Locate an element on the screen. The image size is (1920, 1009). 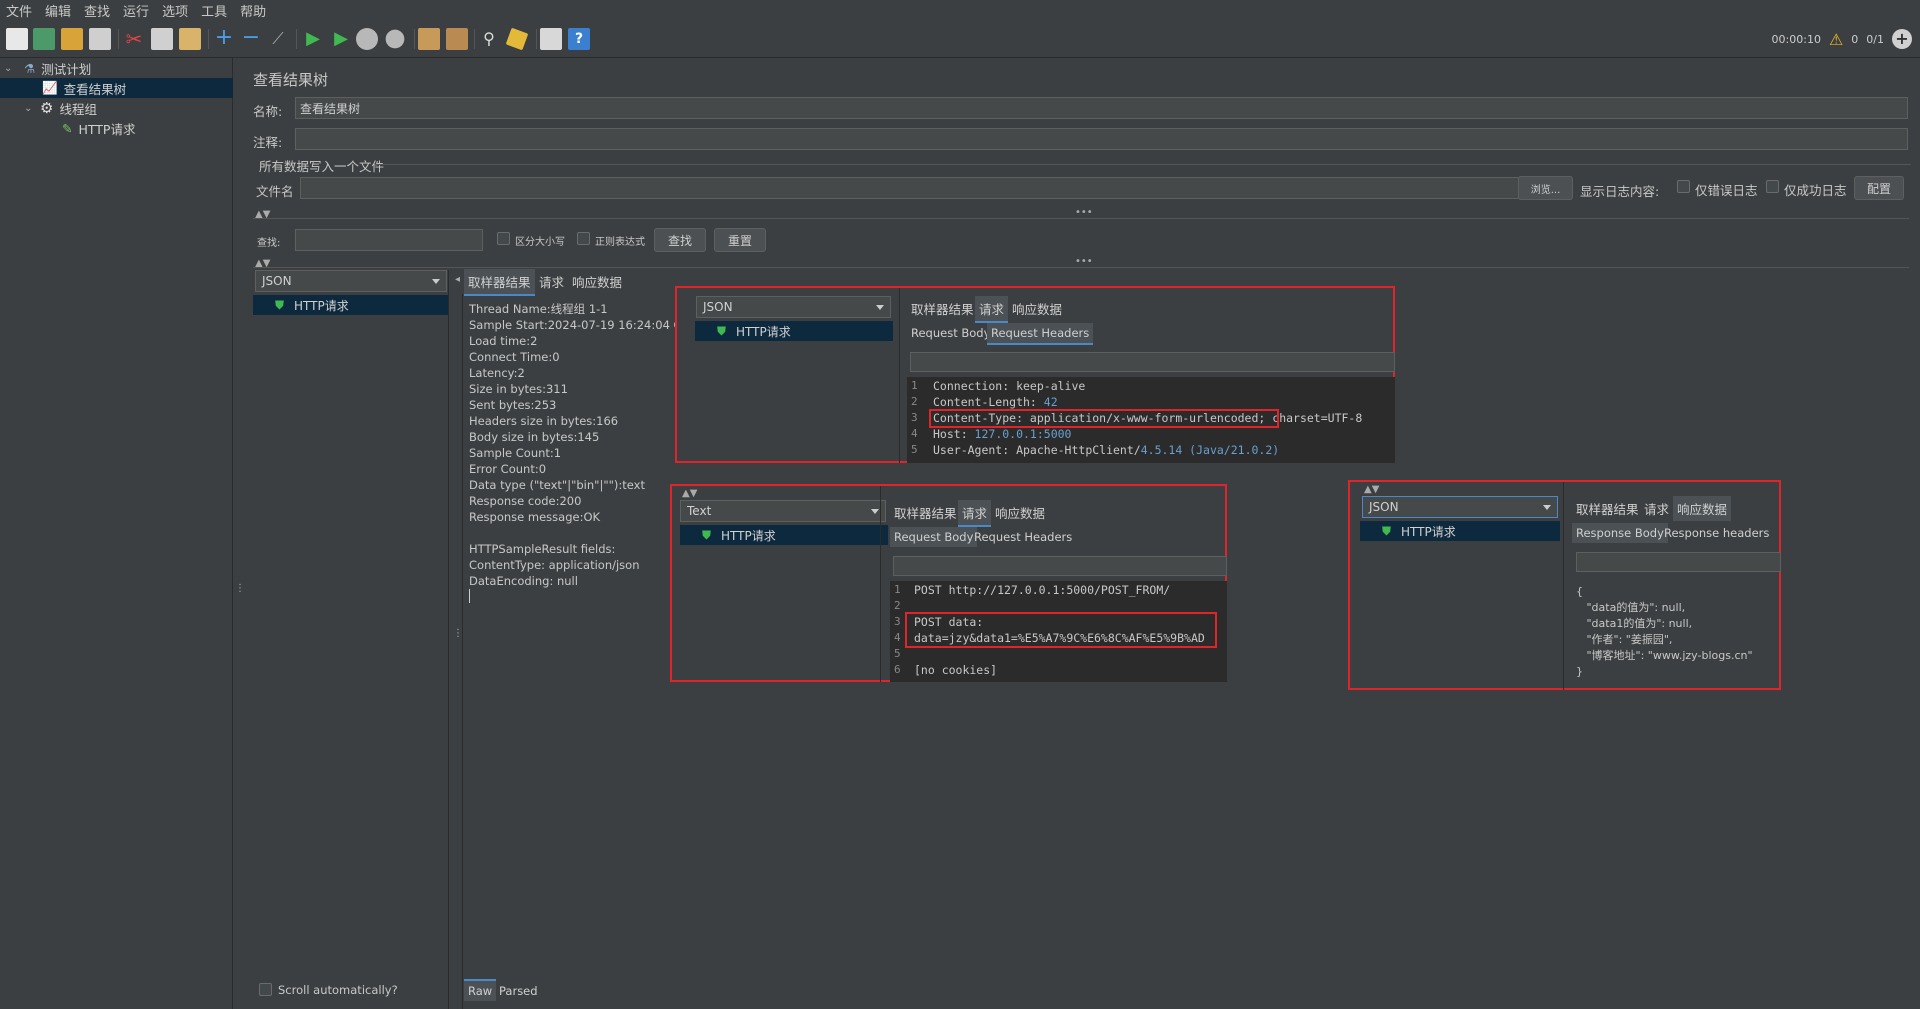
tree-node-test-plan: ⌄ ⚗ 测试计划 is located at coordinates (118, 68).